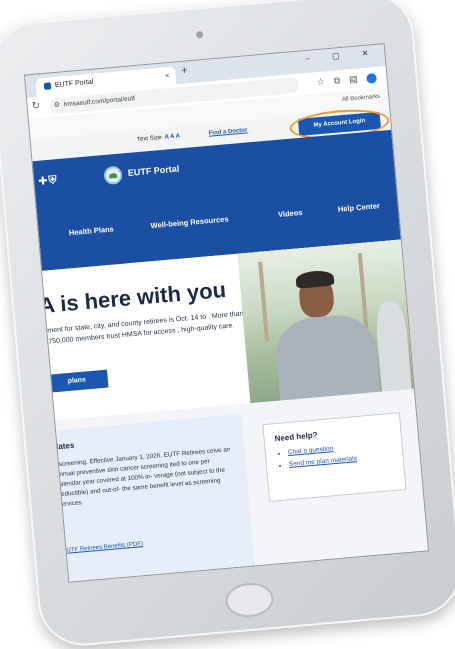 The image size is (455, 649). I want to click on window-controls: – ▢ ✕, so click(342, 55).